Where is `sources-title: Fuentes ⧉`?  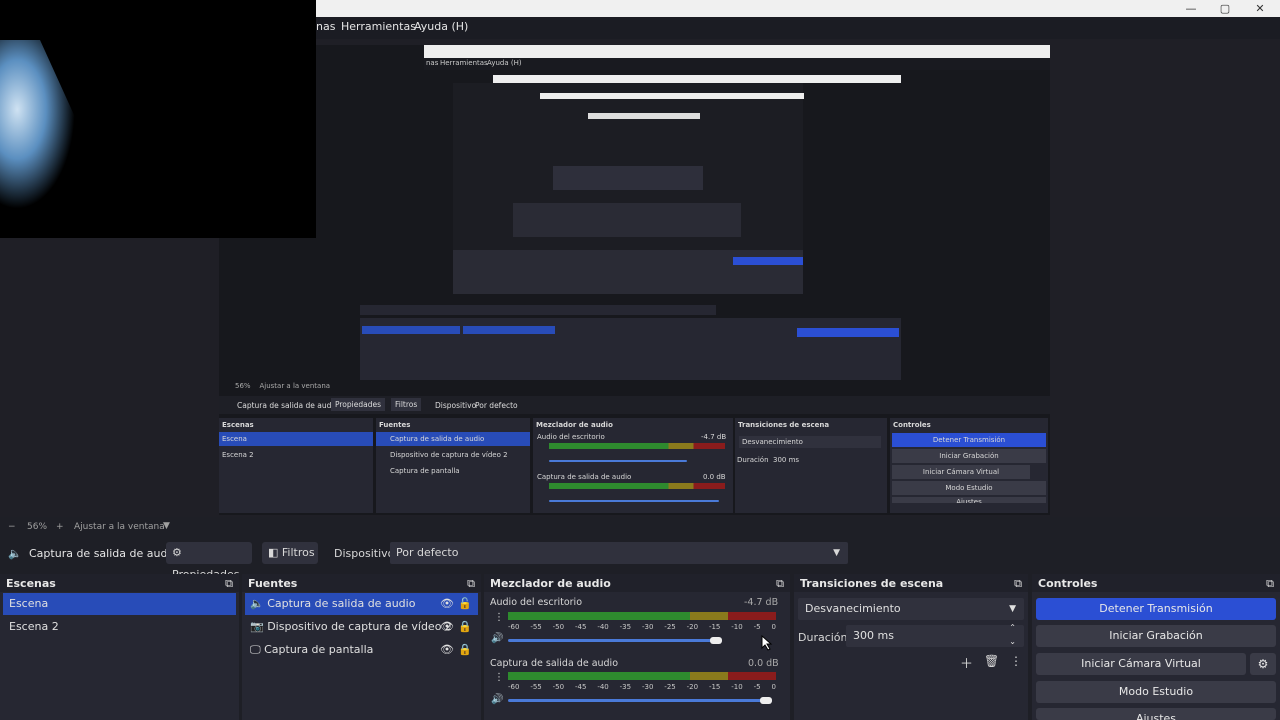 sources-title: Fuentes ⧉ is located at coordinates (361, 583).